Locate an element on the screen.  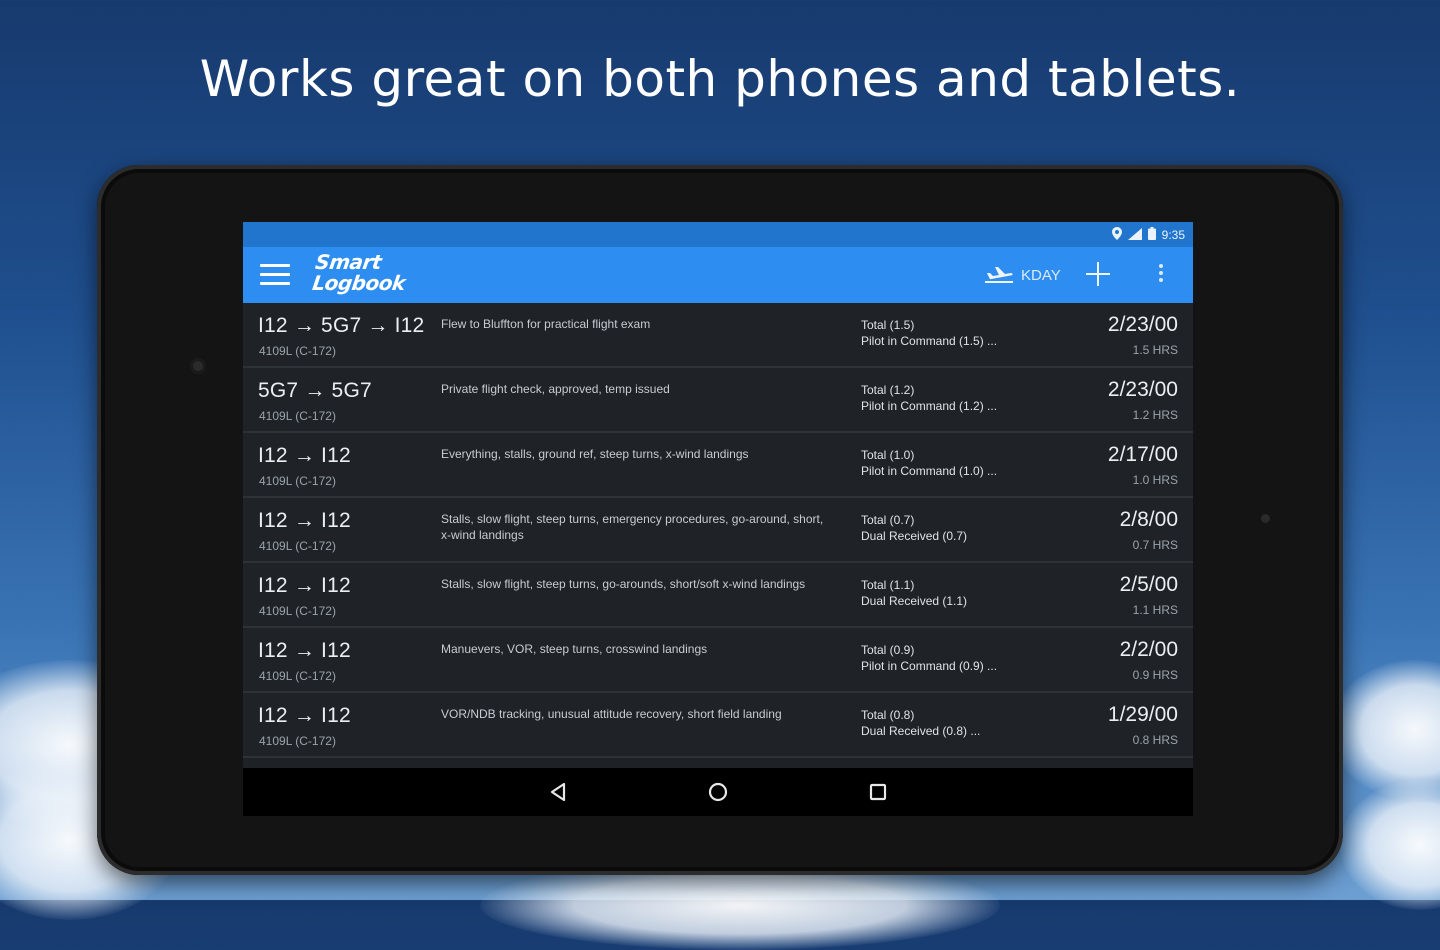
flight-route: I12 → 5G7 → I12 is located at coordinates (341, 325).